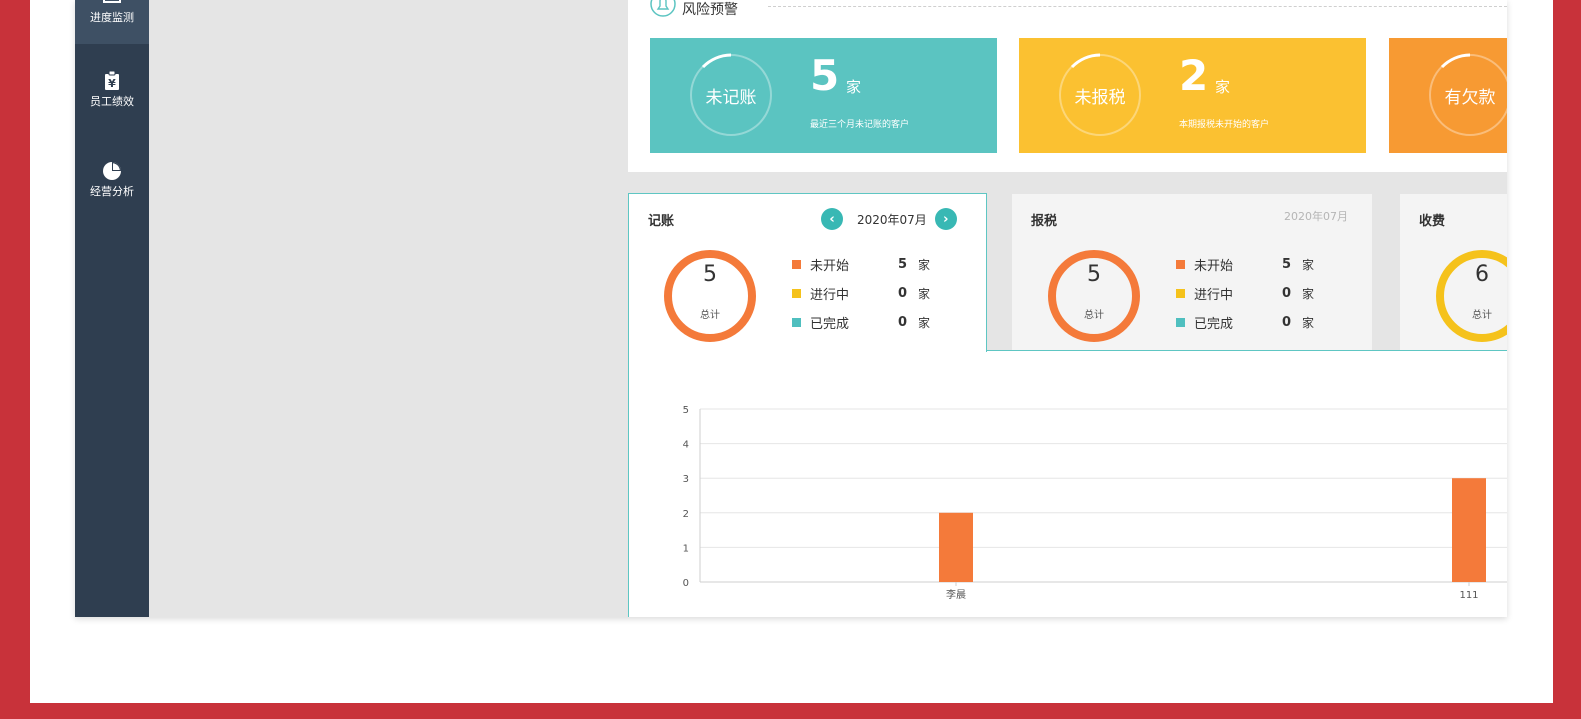 The height and width of the screenshot is (719, 1581). I want to click on y-tick-label: 2, so click(686, 514).